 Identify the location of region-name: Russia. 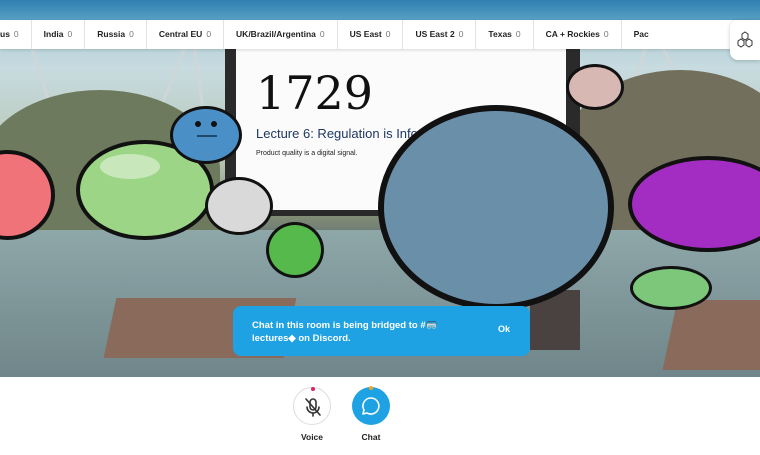
(111, 34).